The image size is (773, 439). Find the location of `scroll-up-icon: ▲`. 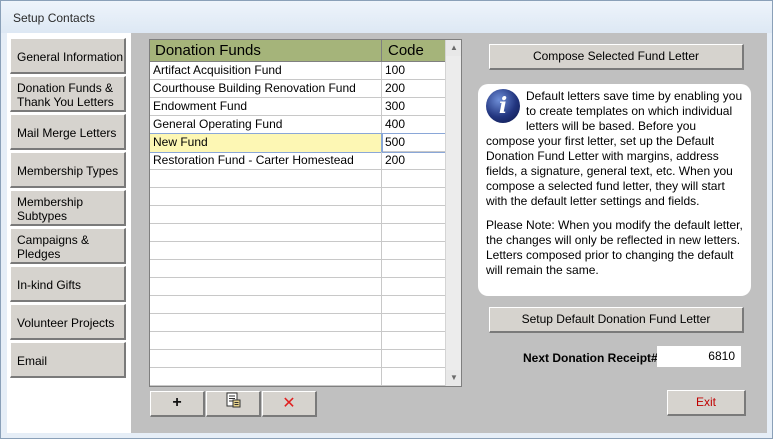

scroll-up-icon: ▲ is located at coordinates (453, 48).